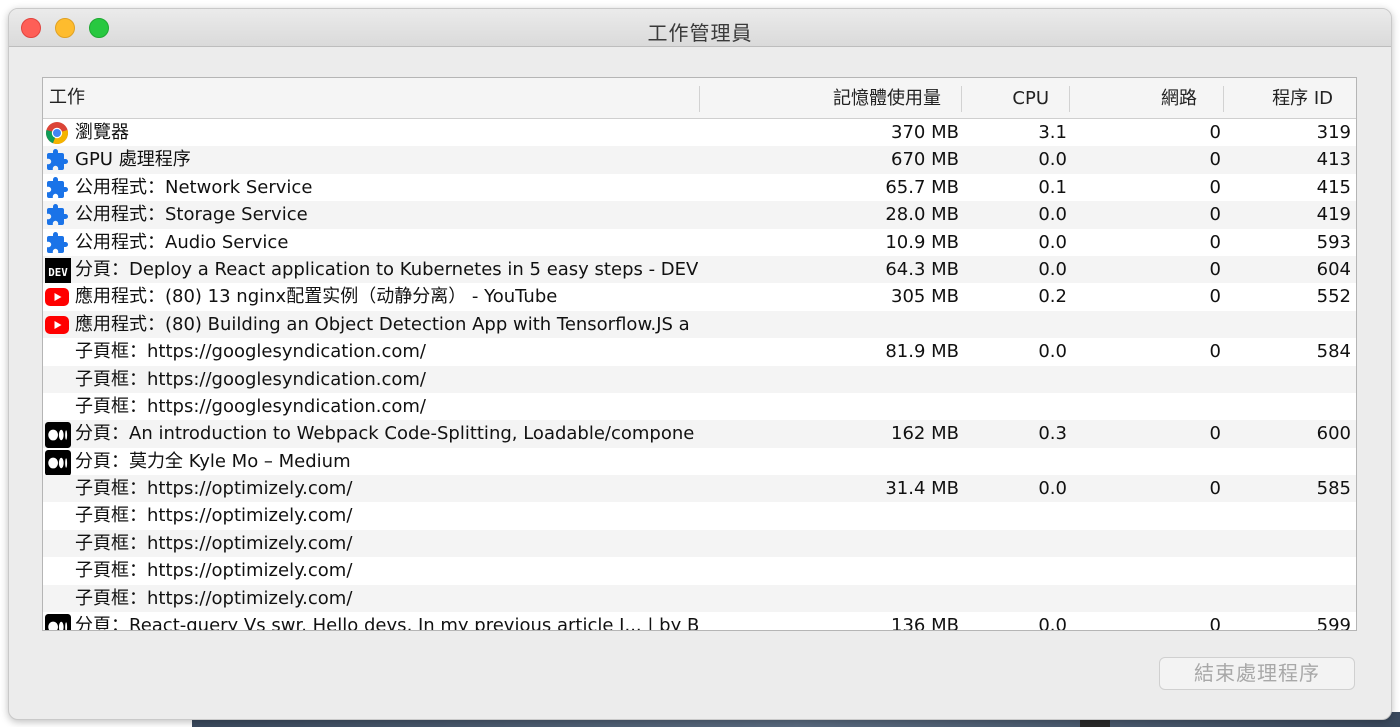  Describe the element at coordinates (925, 434) in the screenshot. I see `memory-usage: 162 MB` at that location.